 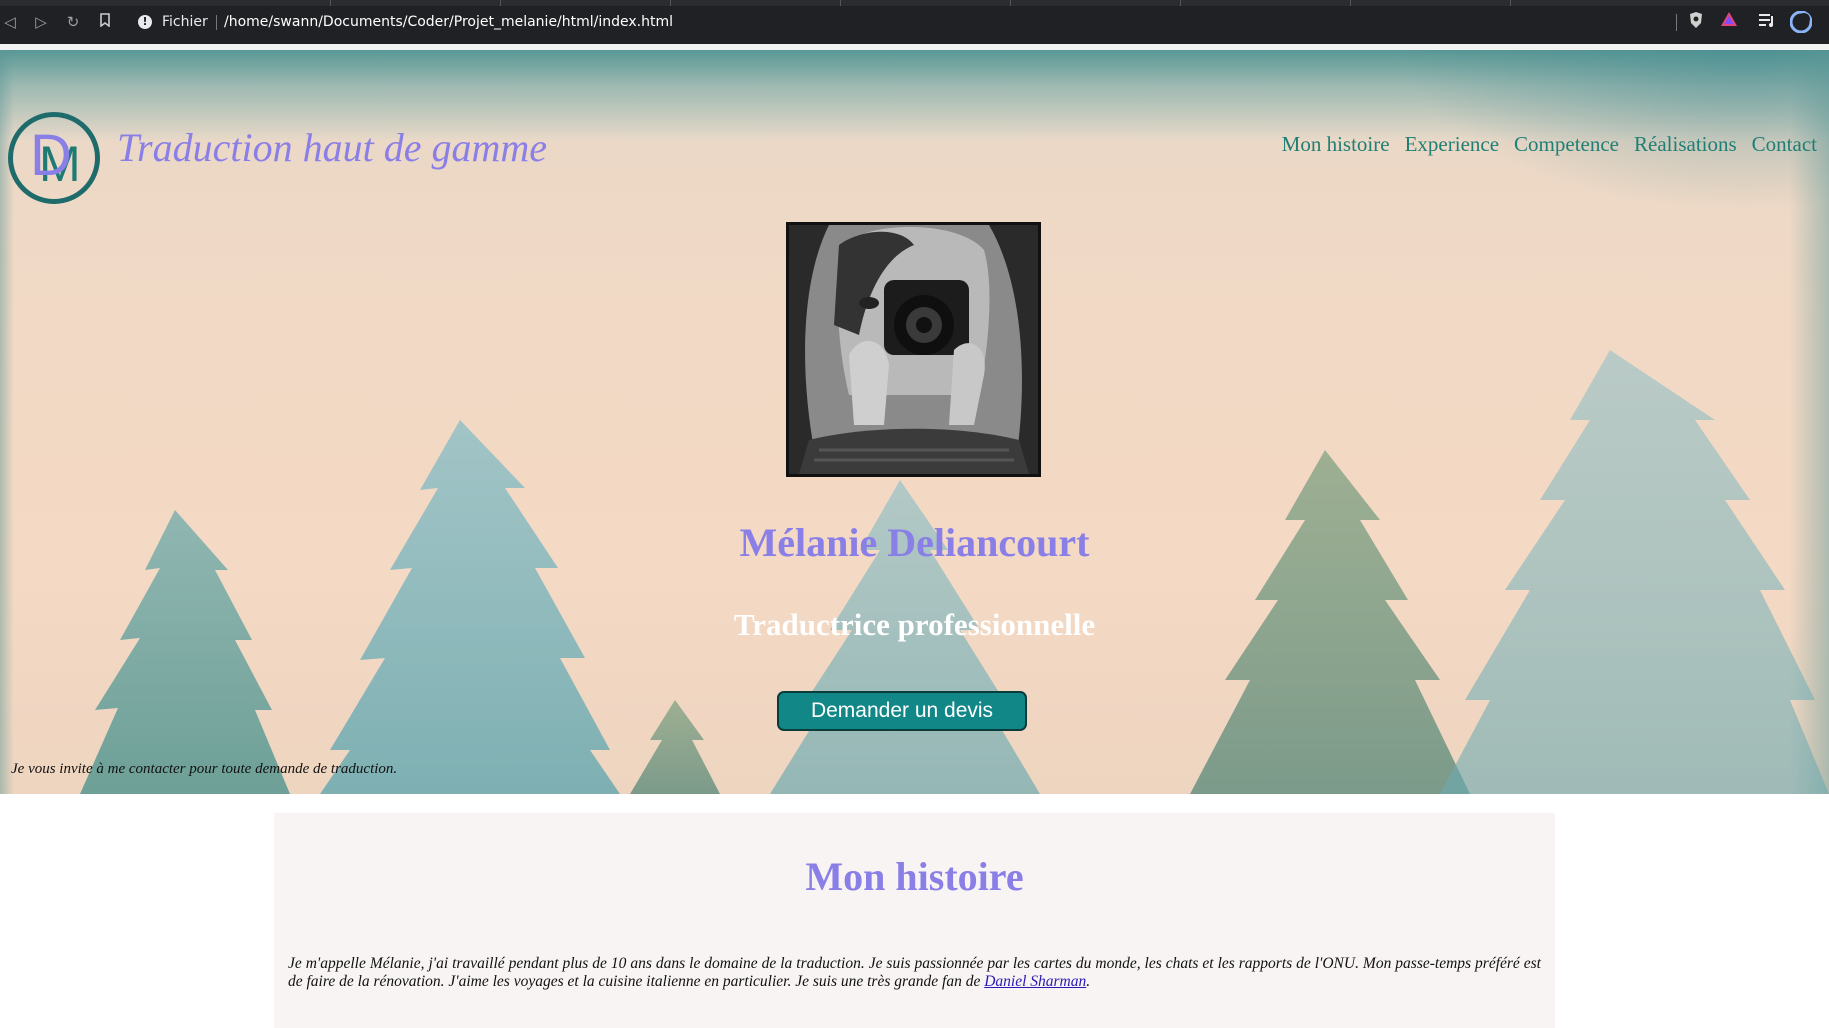 What do you see at coordinates (1676, 22) in the screenshot?
I see `toolbar-divider` at bounding box center [1676, 22].